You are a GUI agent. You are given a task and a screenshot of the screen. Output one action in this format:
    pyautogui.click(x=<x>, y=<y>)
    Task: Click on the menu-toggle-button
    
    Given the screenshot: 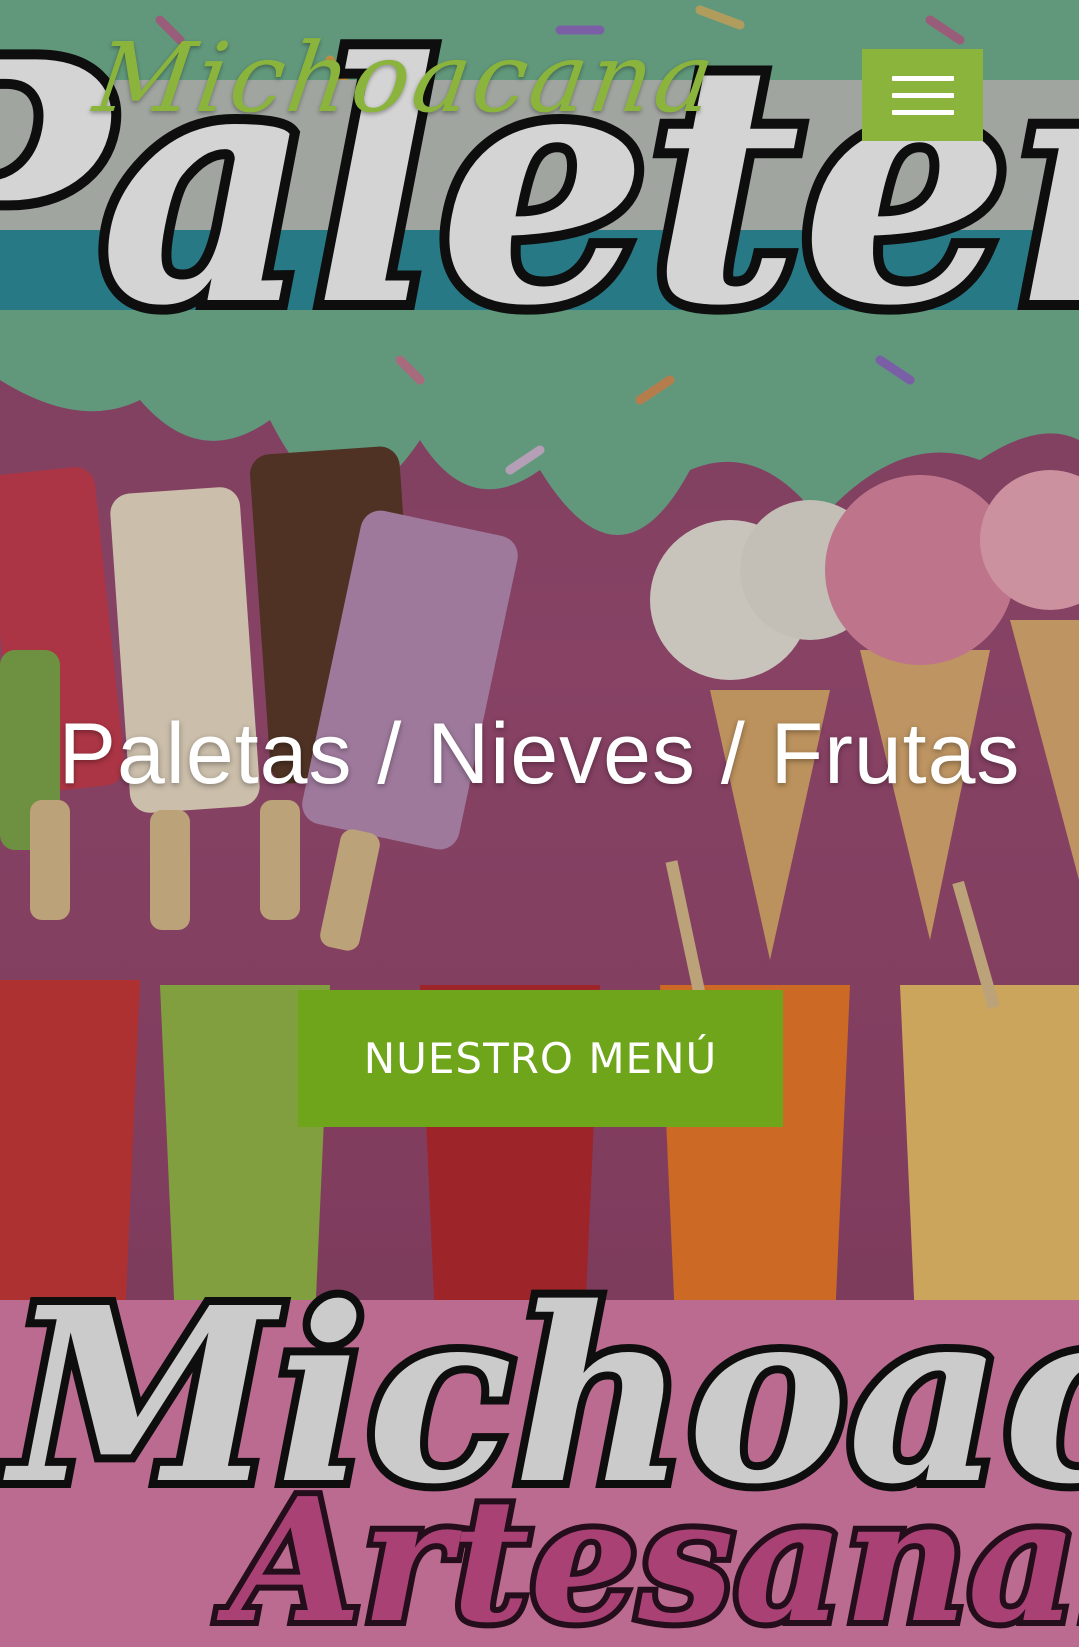 What is the action you would take?
    pyautogui.click(x=922, y=95)
    